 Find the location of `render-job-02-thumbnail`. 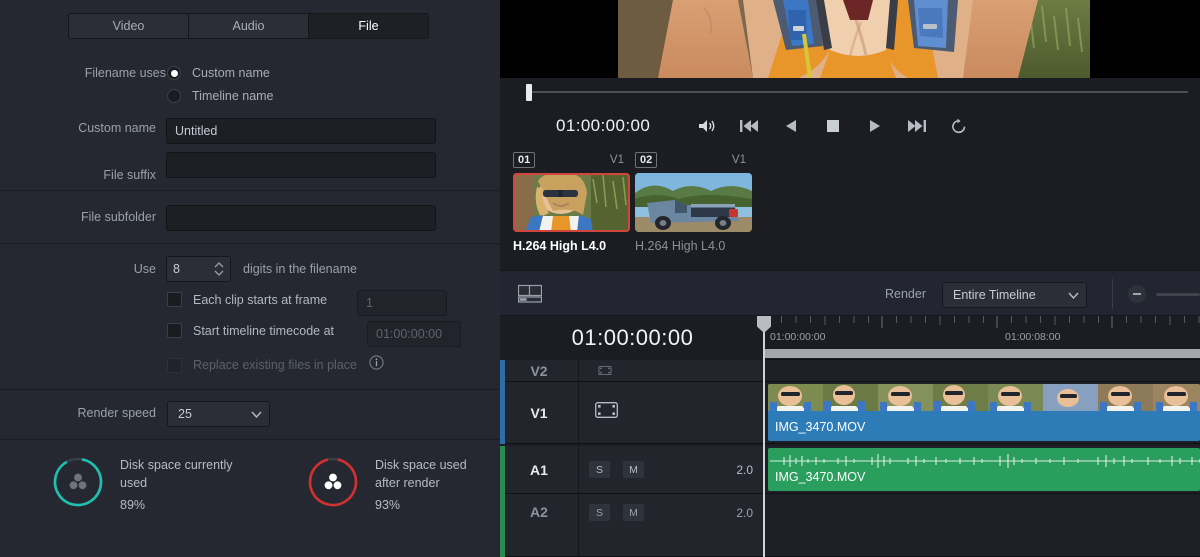

render-job-02-thumbnail is located at coordinates (693, 202).